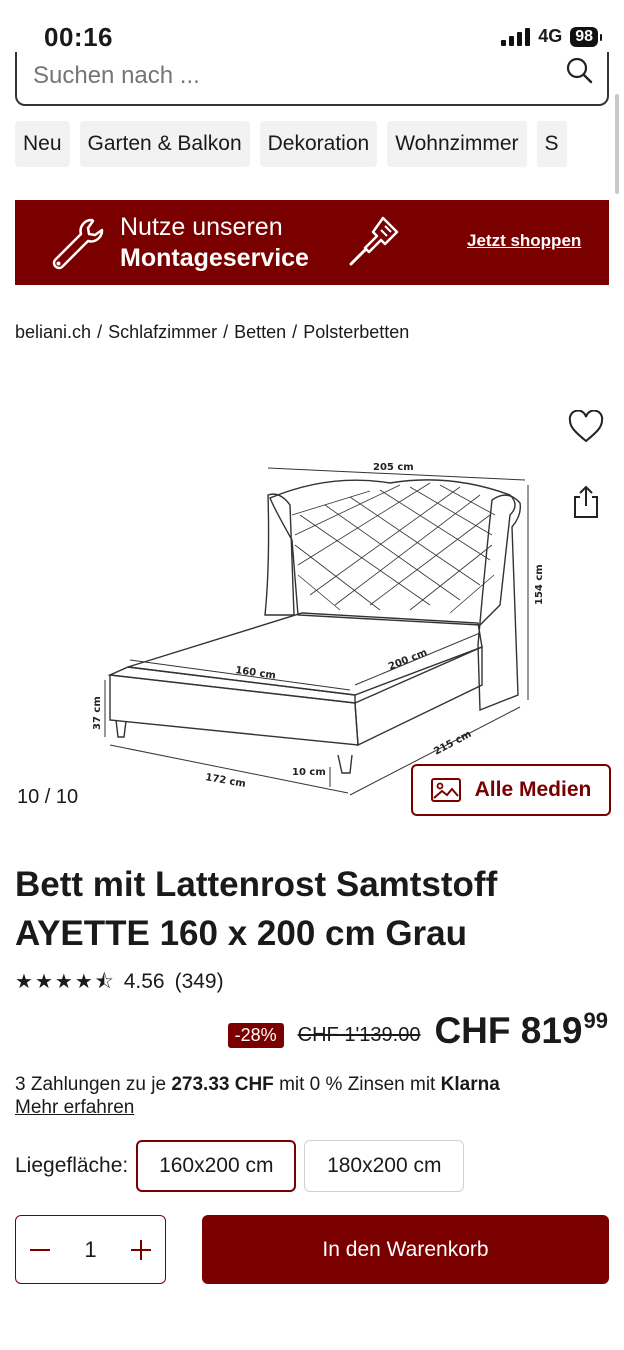  Describe the element at coordinates (214, 258) in the screenshot. I see `banner-line2: Montageservice` at that location.